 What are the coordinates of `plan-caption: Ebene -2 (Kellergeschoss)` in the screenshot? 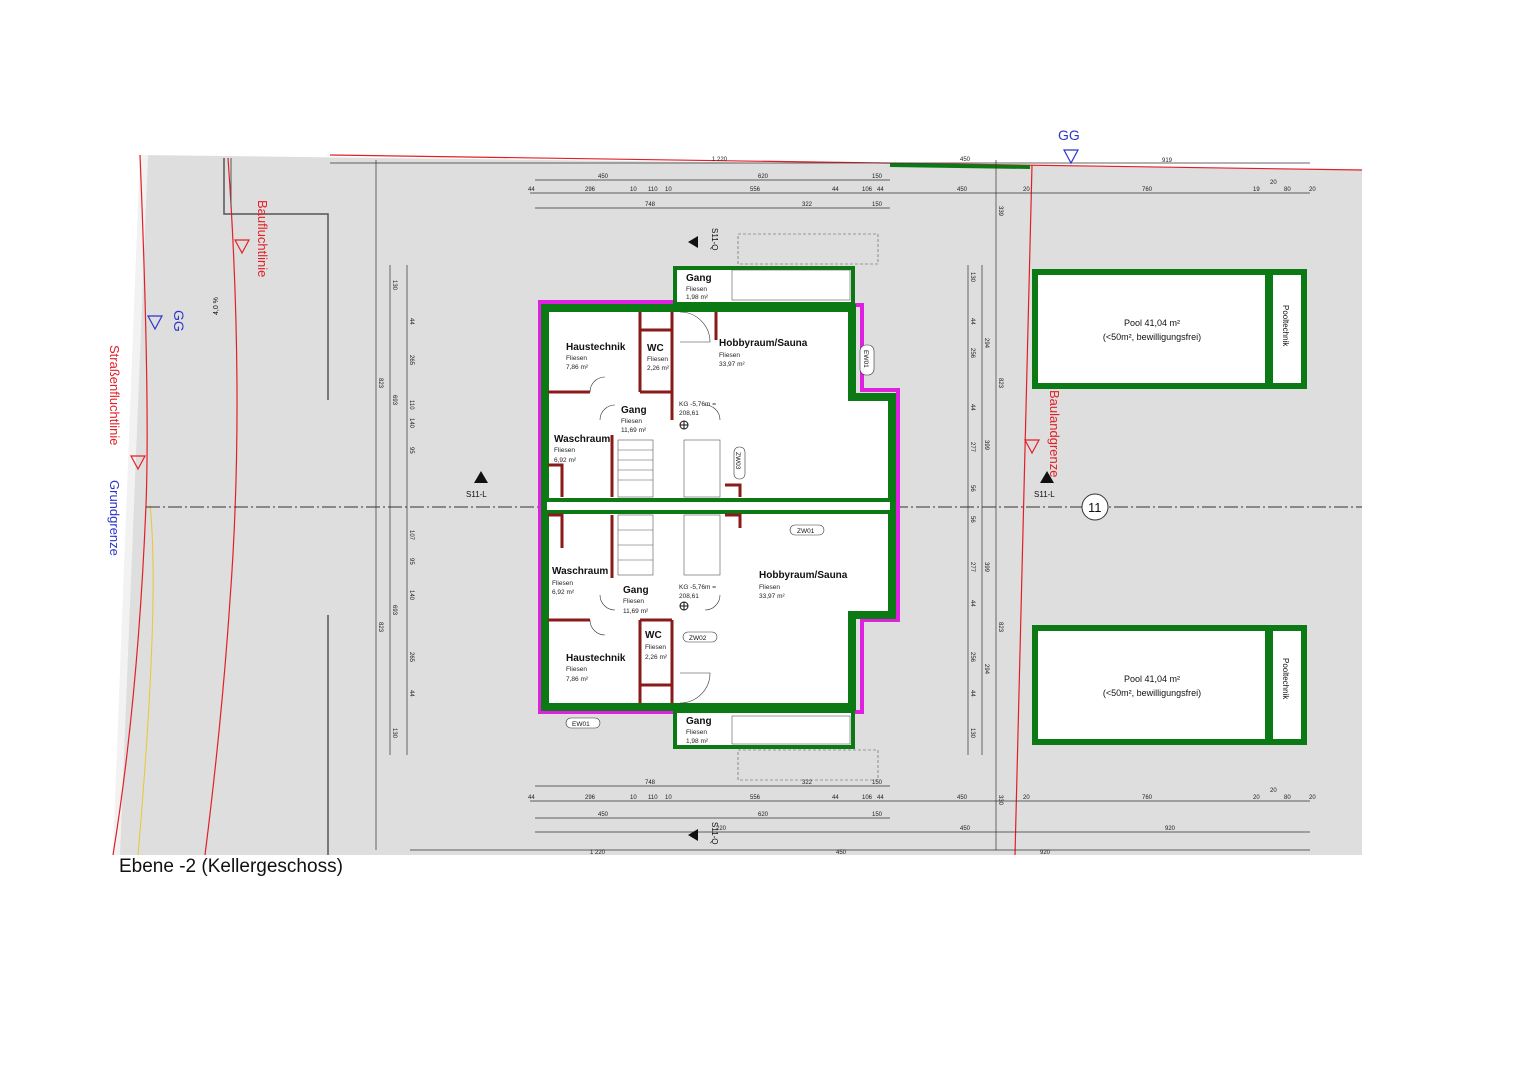 It's located at (231, 866).